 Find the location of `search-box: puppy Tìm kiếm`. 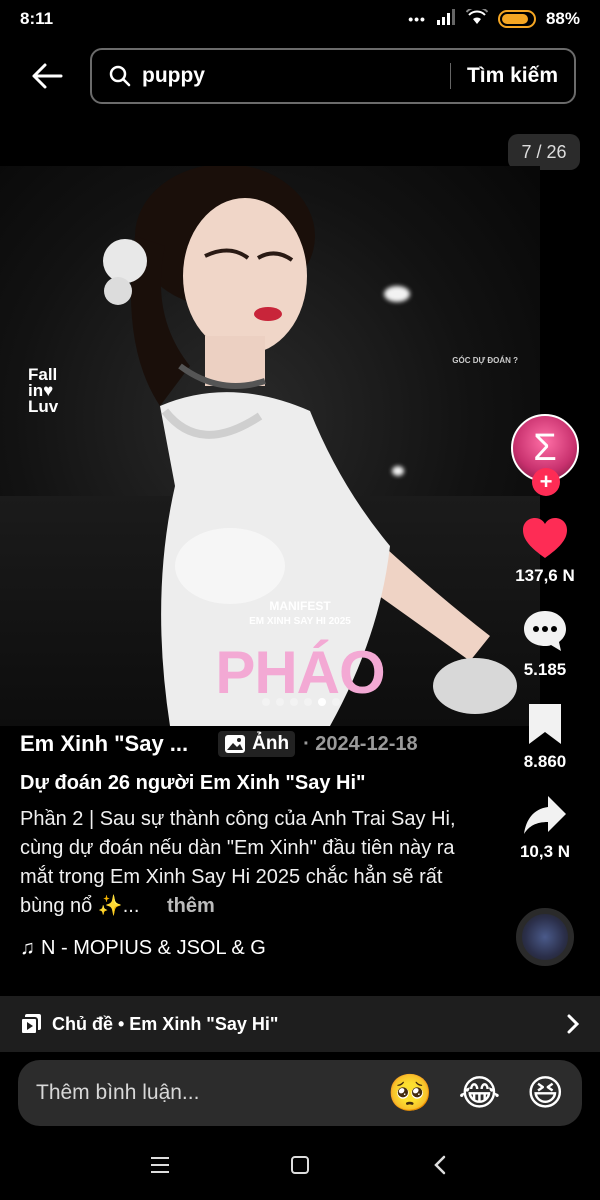

search-box: puppy Tìm kiếm is located at coordinates (333, 76).